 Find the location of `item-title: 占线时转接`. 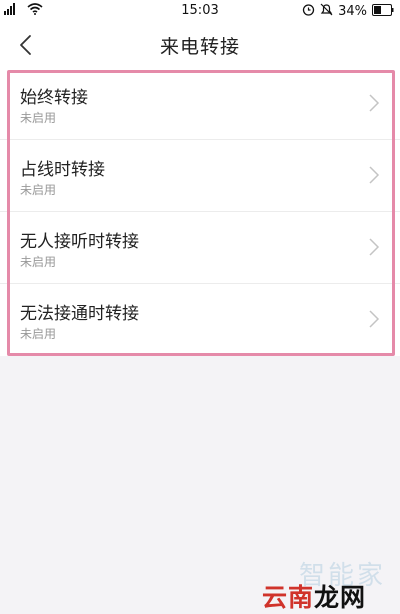

item-title: 占线时转接 is located at coordinates (62, 170).